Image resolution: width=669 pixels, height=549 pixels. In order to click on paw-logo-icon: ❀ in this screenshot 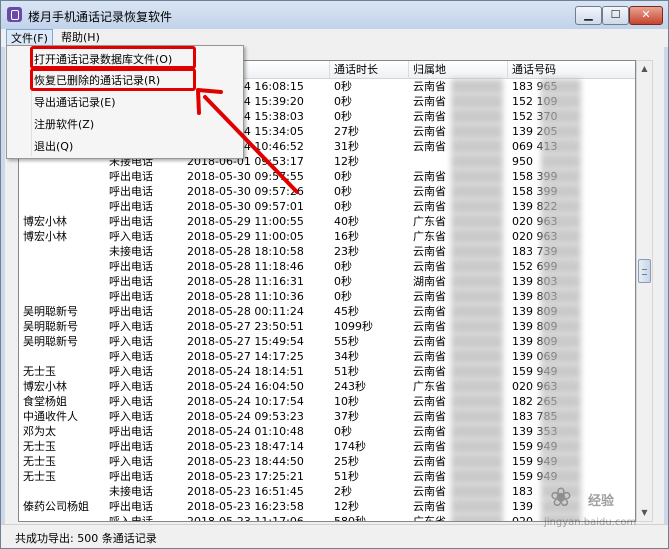, I will do `click(561, 498)`.